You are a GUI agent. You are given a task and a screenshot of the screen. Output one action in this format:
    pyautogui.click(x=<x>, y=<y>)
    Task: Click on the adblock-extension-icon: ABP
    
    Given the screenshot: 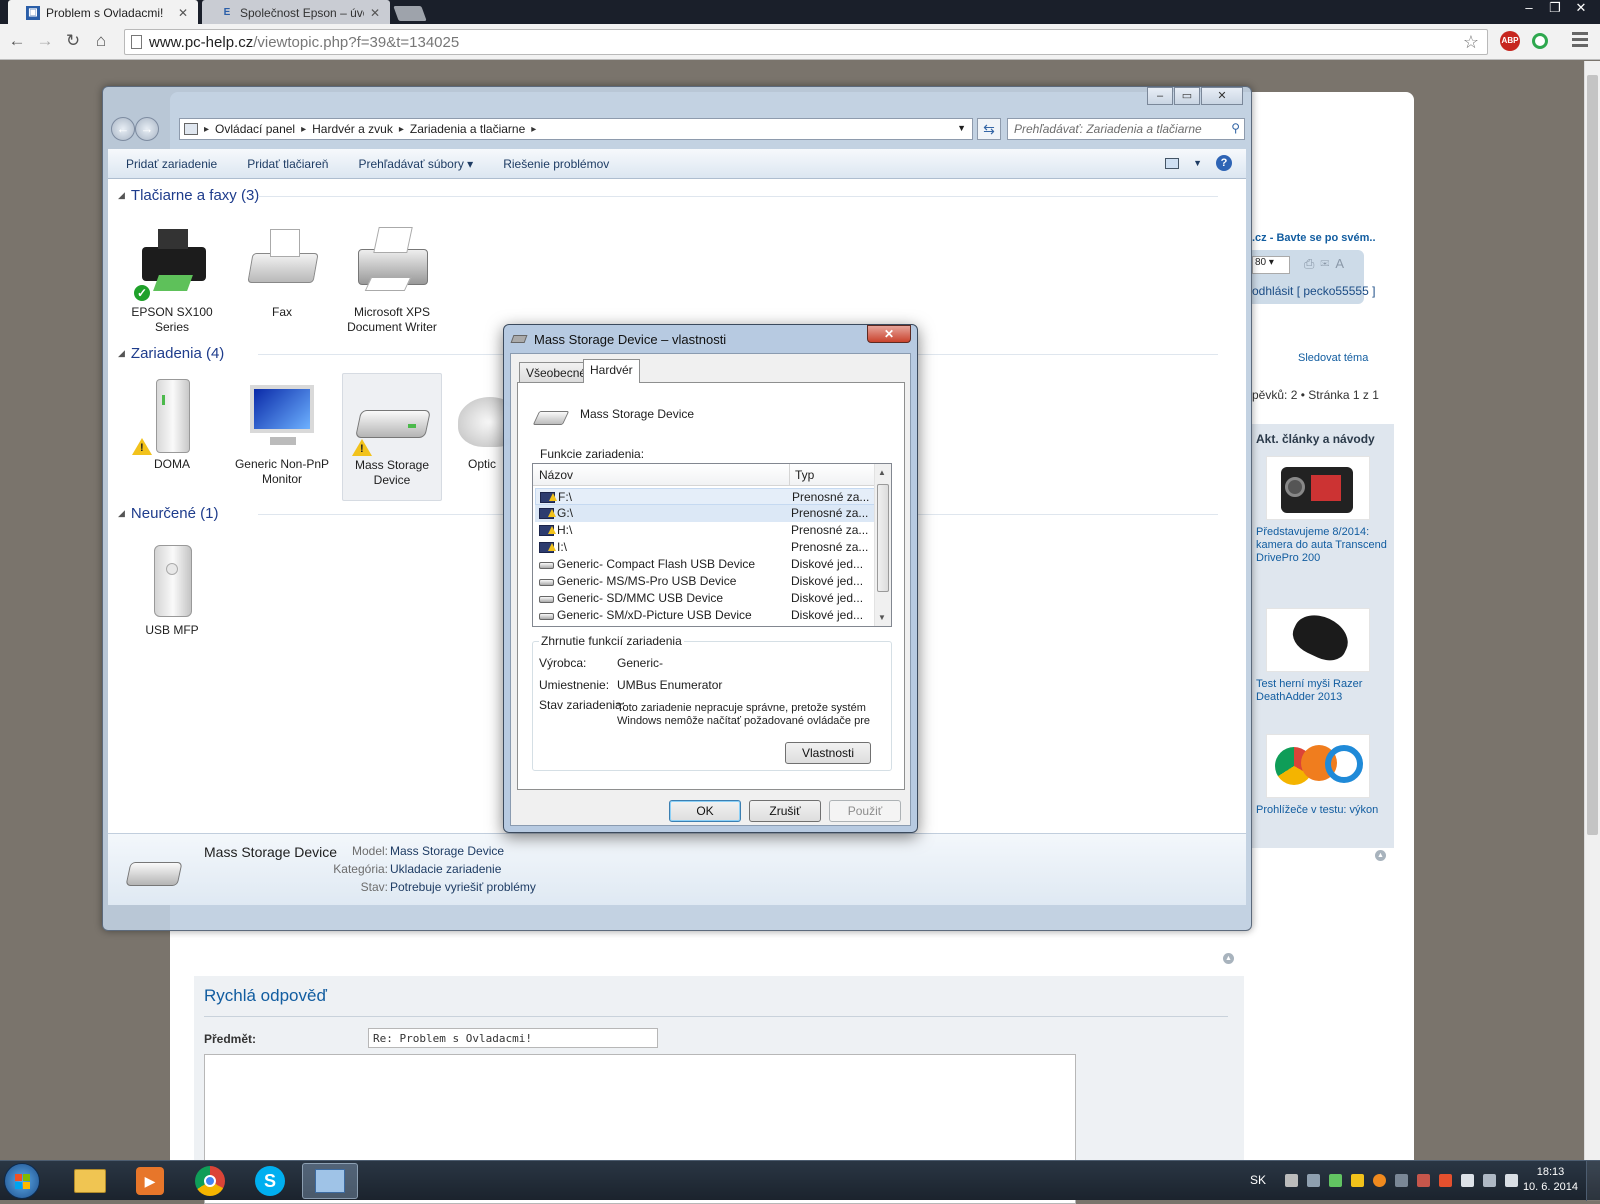 What is the action you would take?
    pyautogui.click(x=1510, y=41)
    